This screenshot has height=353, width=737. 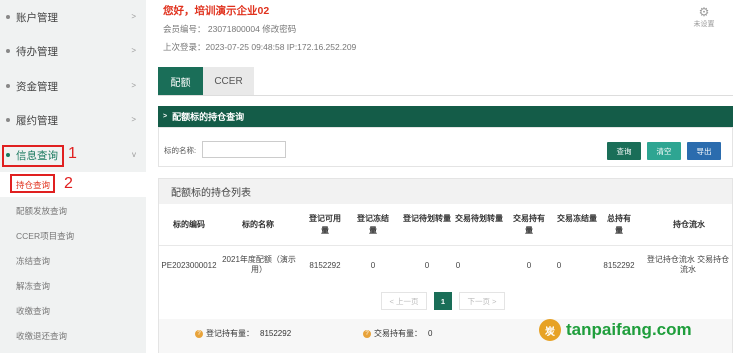 What do you see at coordinates (373, 265) in the screenshot?
I see `cell-reg-frozen: 0` at bounding box center [373, 265].